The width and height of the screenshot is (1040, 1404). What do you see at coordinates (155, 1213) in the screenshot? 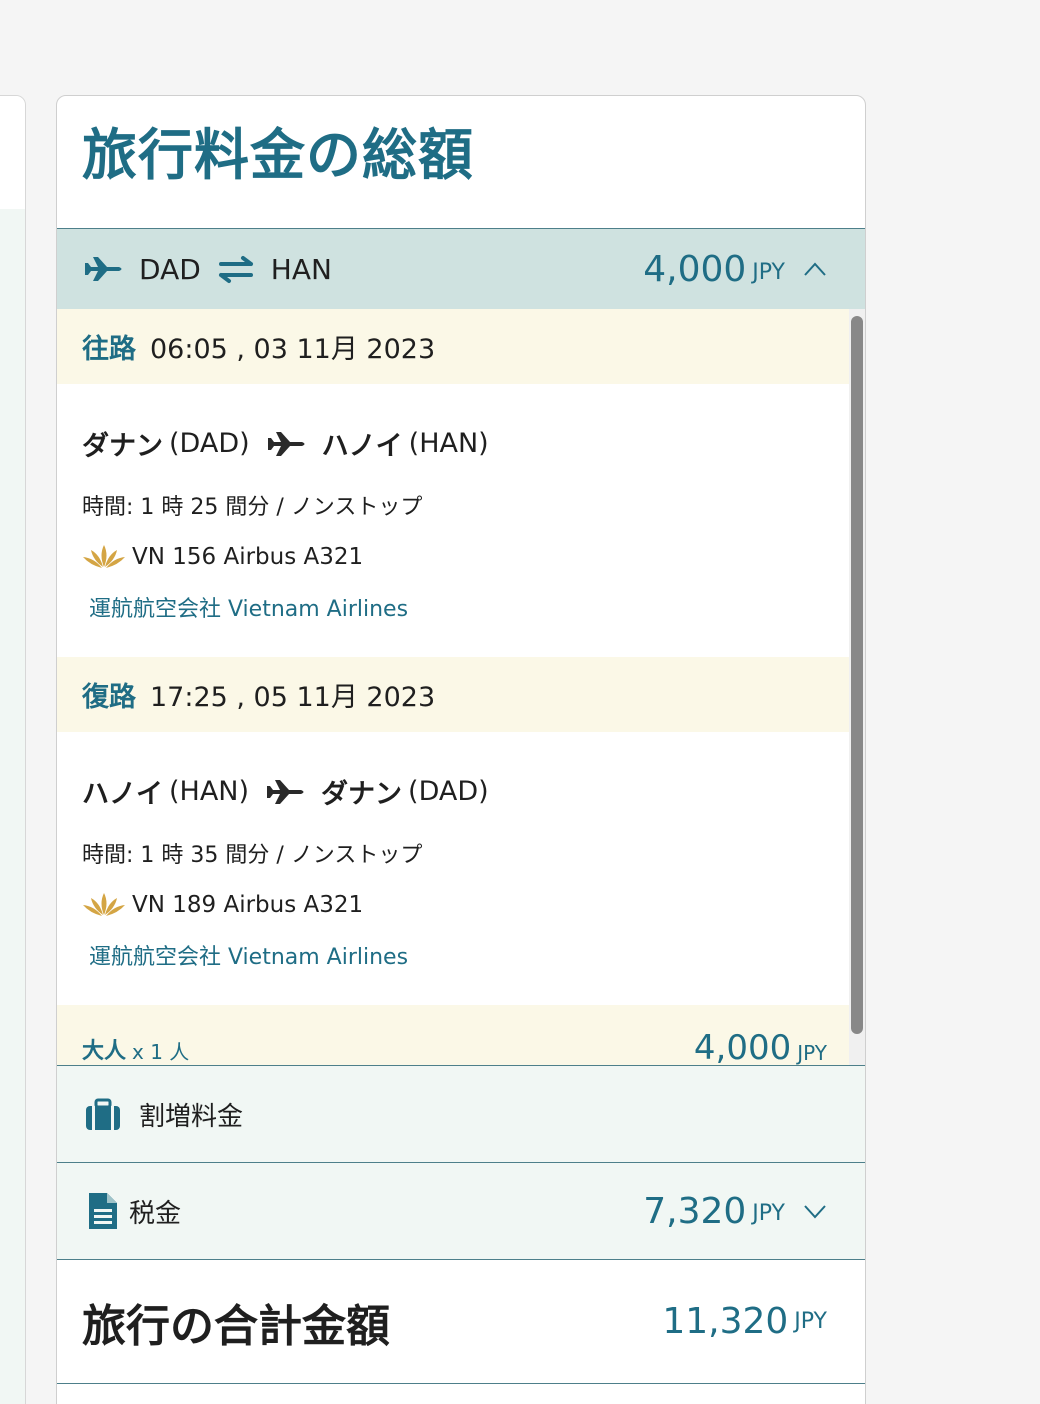
I see `taxes-label: 税金` at bounding box center [155, 1213].